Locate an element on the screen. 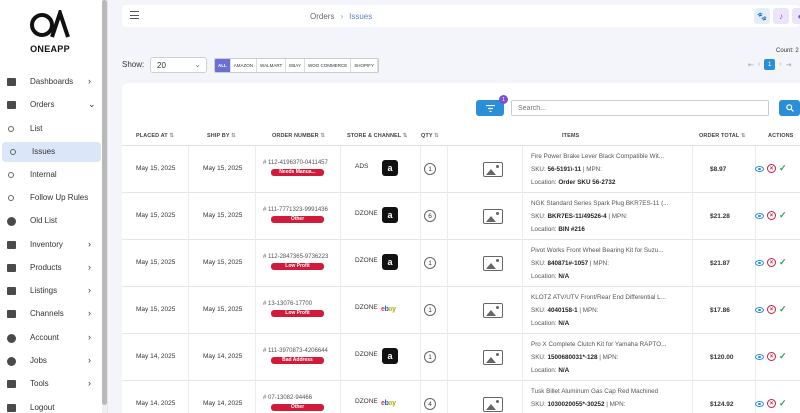  column-header-order-total: ORDER TOTAL ⇅ is located at coordinates (722, 136).